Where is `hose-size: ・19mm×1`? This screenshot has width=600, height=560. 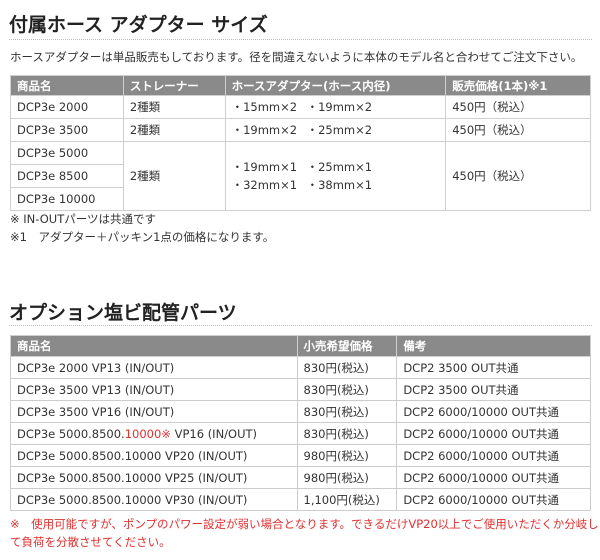
hose-size: ・19mm×1 is located at coordinates (264, 167).